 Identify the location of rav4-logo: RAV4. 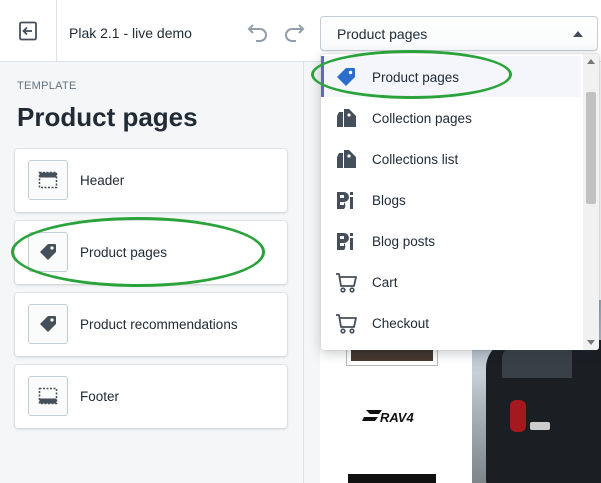
(388, 417).